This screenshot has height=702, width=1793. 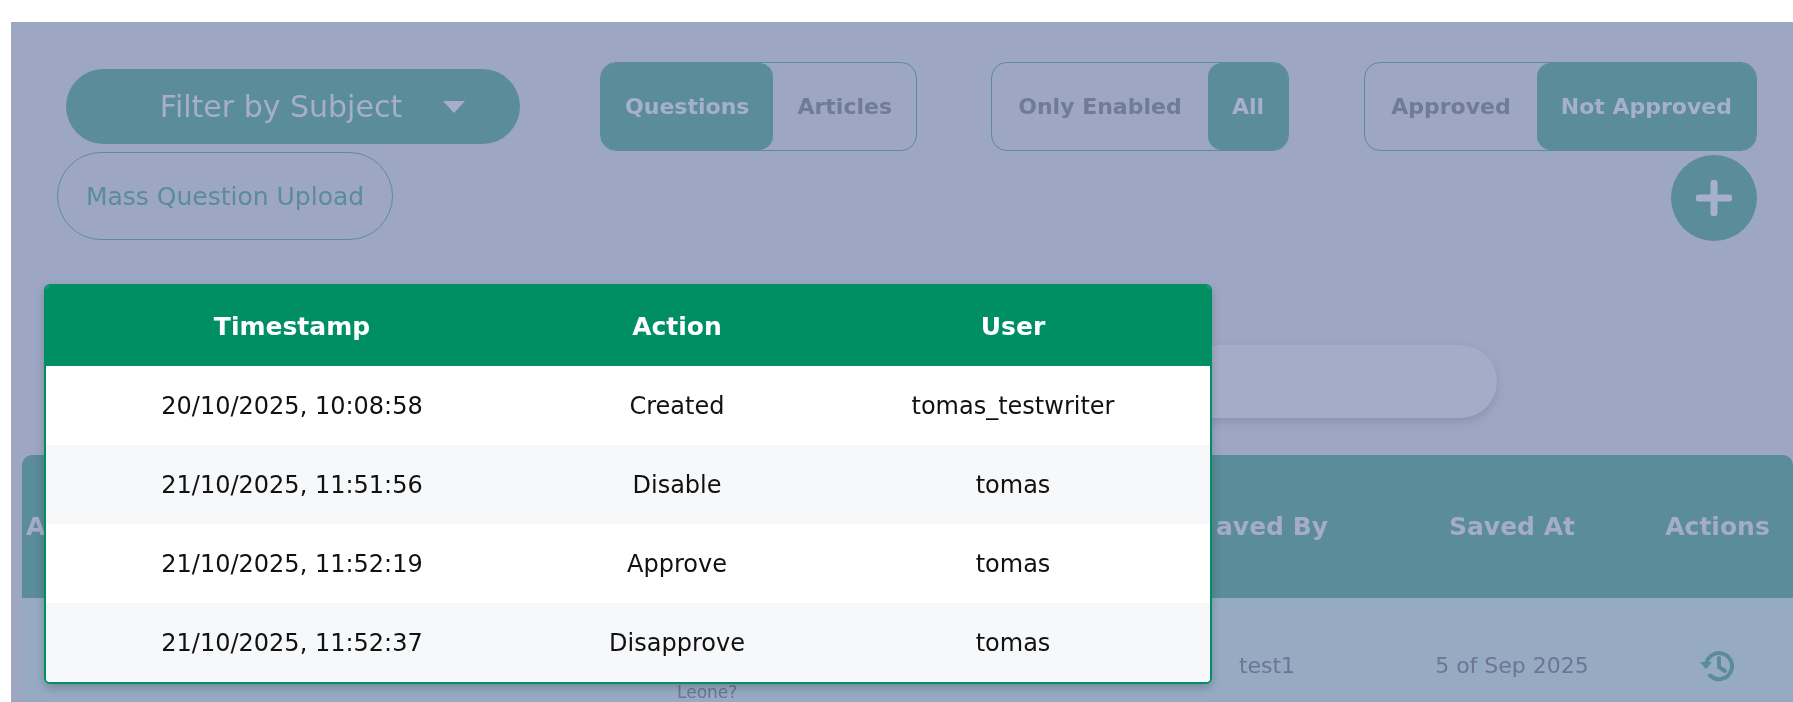 I want to click on filter-tab: Questions, so click(x=687, y=106).